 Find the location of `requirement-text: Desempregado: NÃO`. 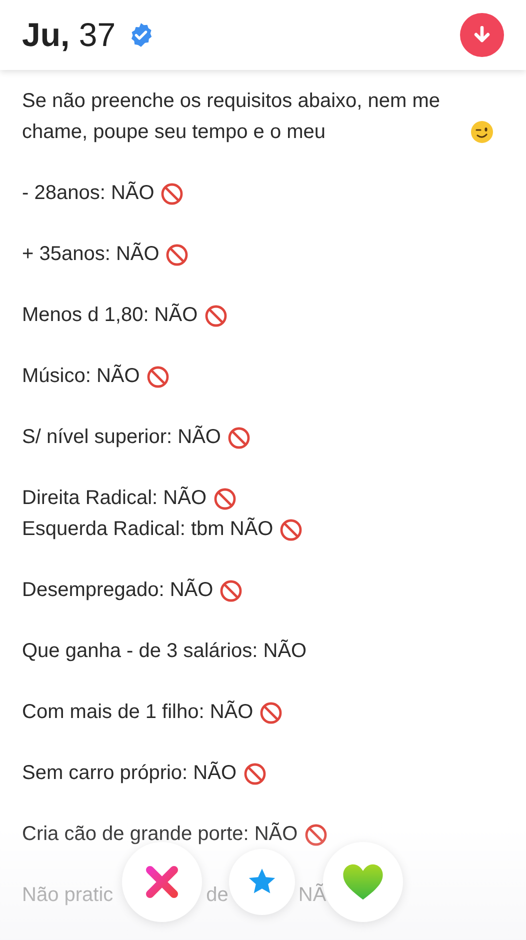

requirement-text: Desempregado: NÃO is located at coordinates (118, 590).